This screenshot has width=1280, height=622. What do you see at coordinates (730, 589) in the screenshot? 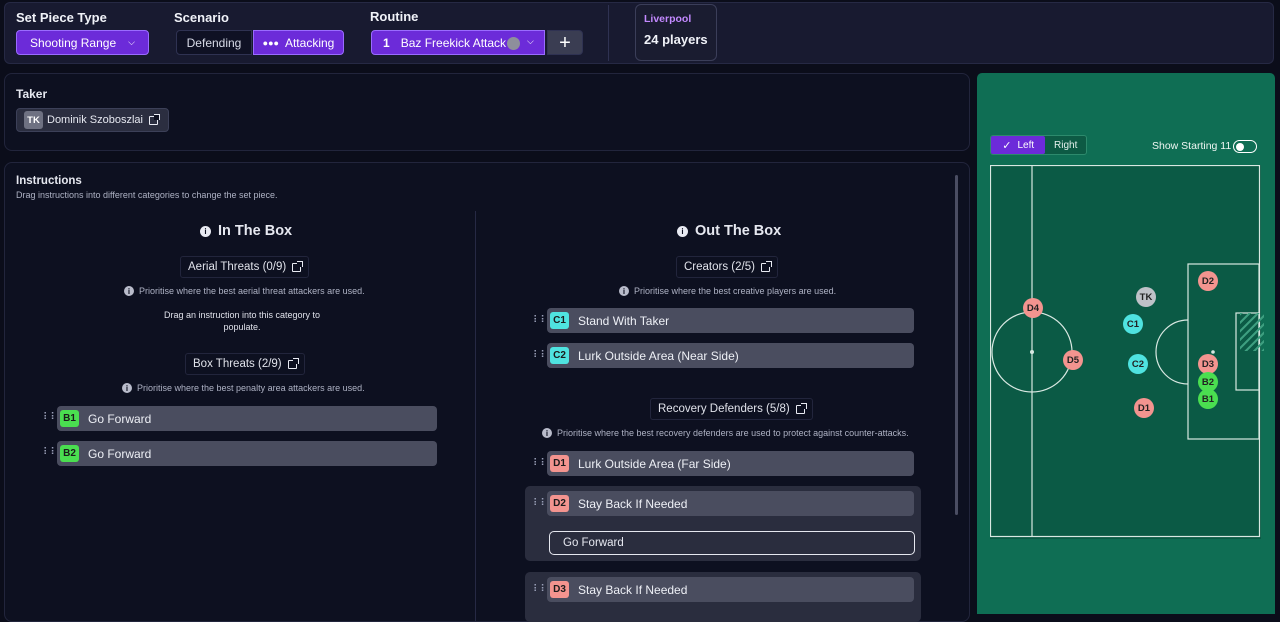
I see `instruction-item-d3: D3 Stay Back If Needed` at bounding box center [730, 589].